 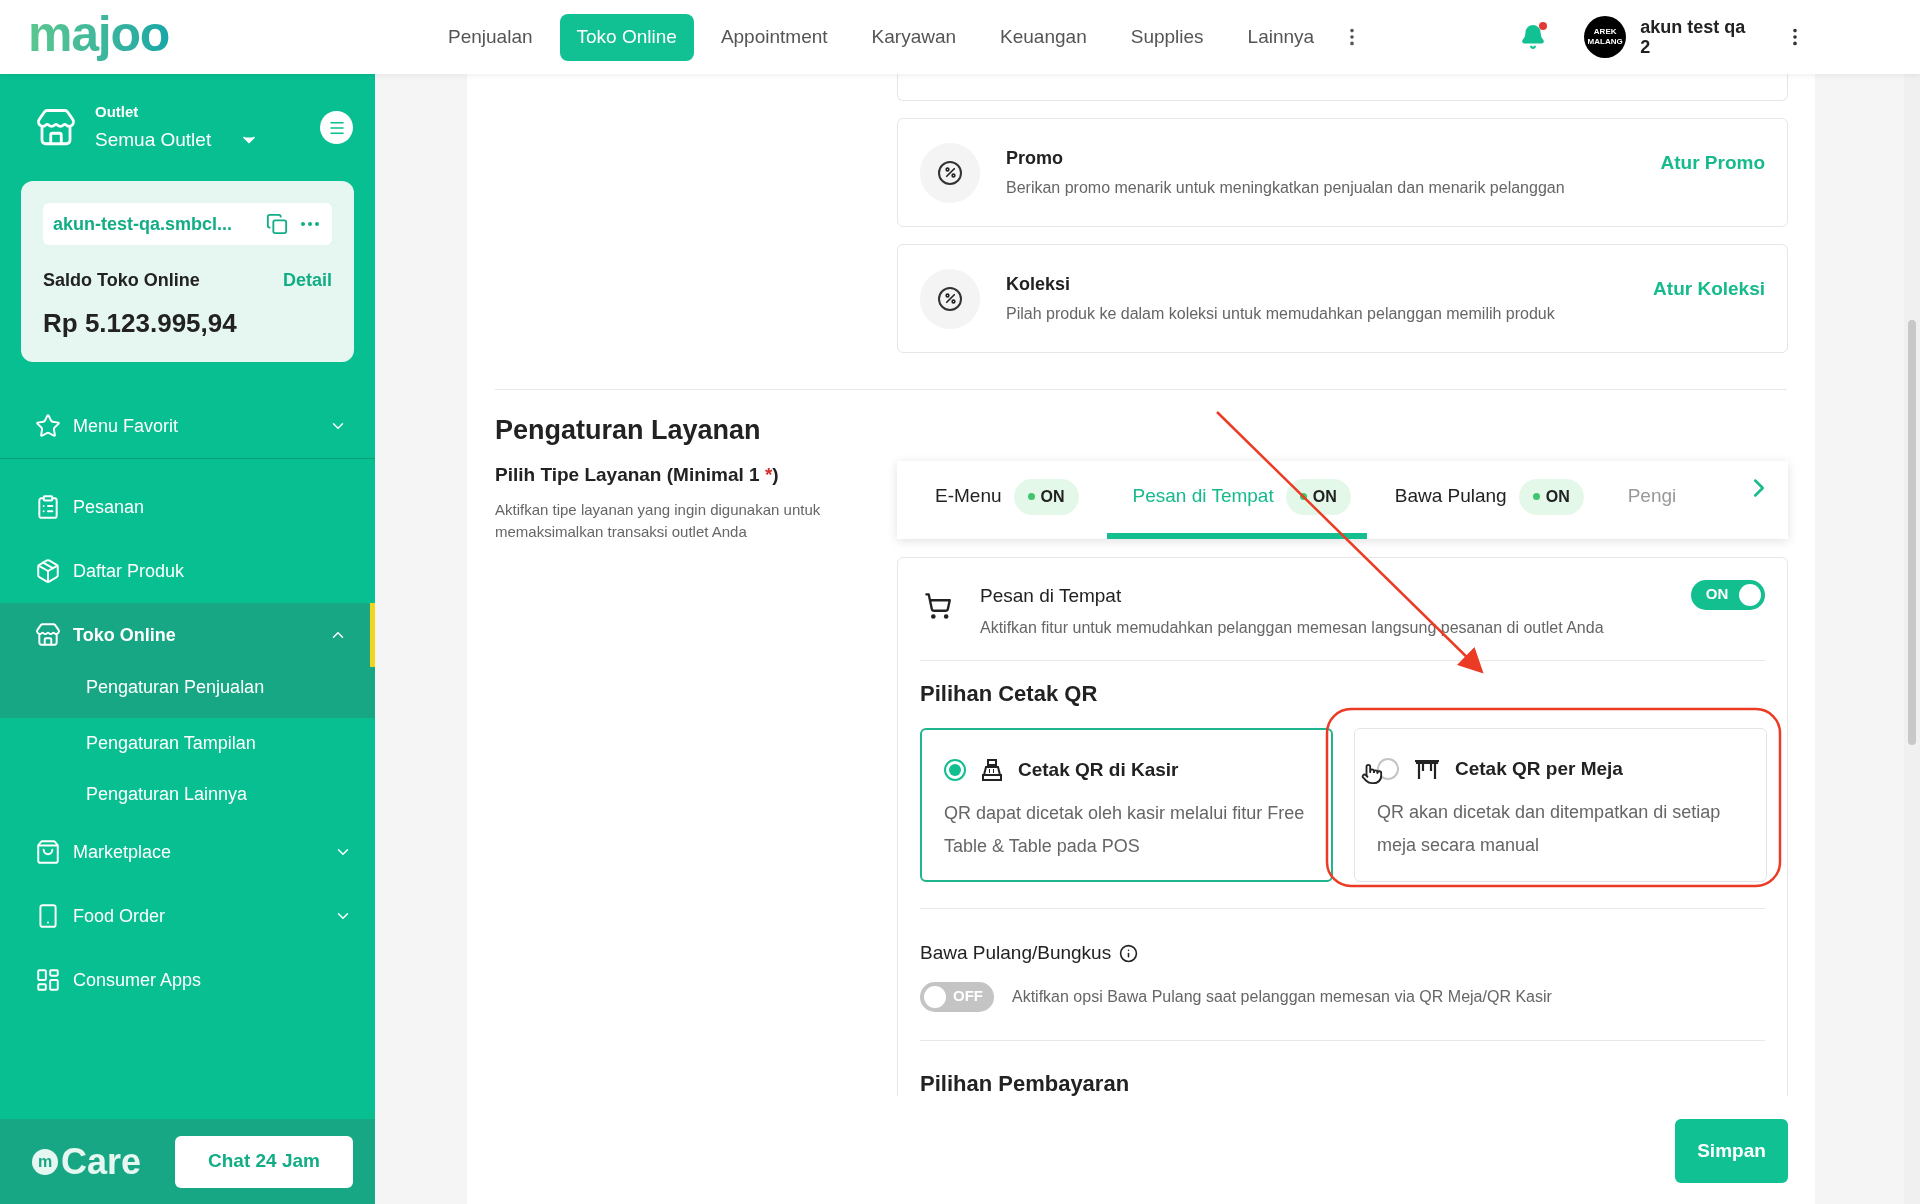 I want to click on cash-register-icon, so click(x=992, y=770).